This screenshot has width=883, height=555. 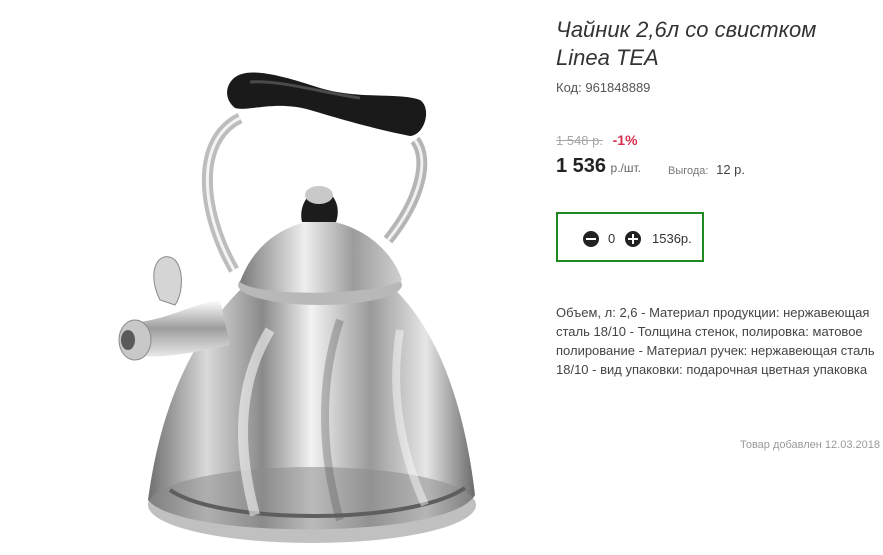 What do you see at coordinates (625, 168) in the screenshot?
I see `price-unit: р./шт.` at bounding box center [625, 168].